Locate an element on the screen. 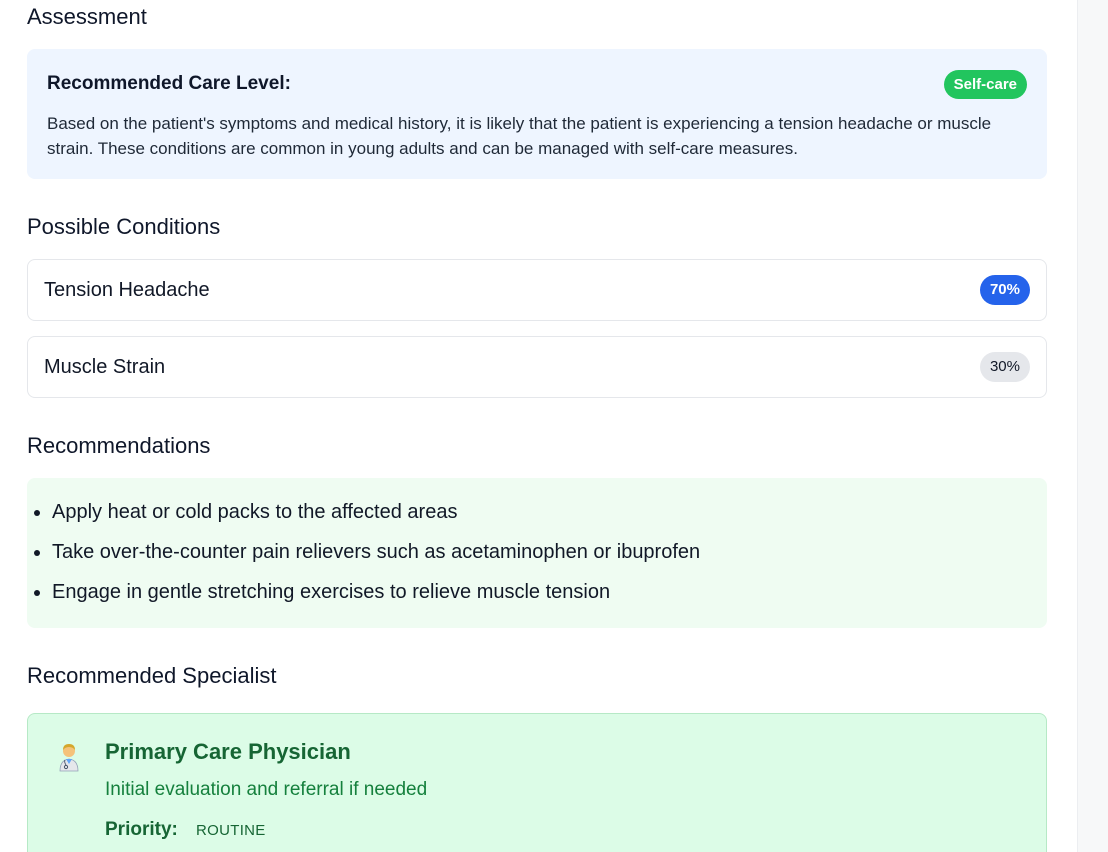 This screenshot has width=1108, height=852. specialist-heading: Recommended Specialist is located at coordinates (152, 675).